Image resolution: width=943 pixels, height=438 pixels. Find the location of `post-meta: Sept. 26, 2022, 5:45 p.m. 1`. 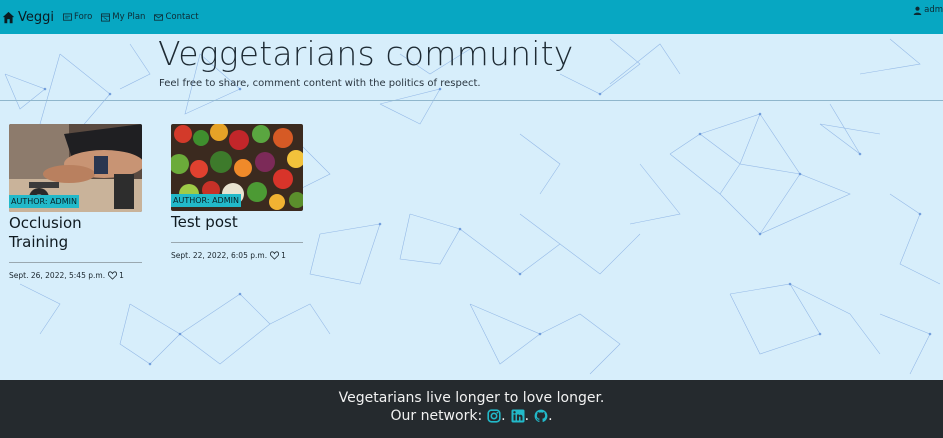

post-meta: Sept. 26, 2022, 5:45 p.m. 1 is located at coordinates (75, 275).